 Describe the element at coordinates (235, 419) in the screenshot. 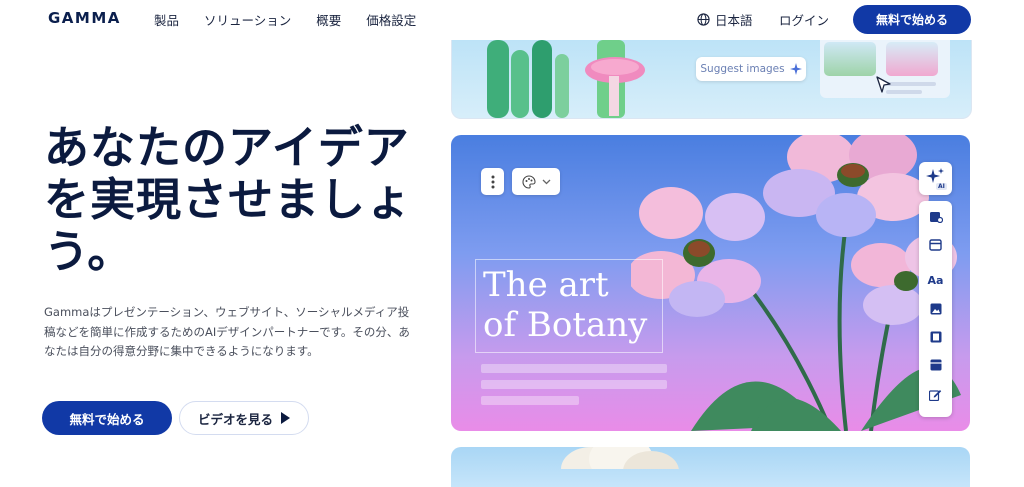

I see `watch-video-label: ビデオを見る` at that location.